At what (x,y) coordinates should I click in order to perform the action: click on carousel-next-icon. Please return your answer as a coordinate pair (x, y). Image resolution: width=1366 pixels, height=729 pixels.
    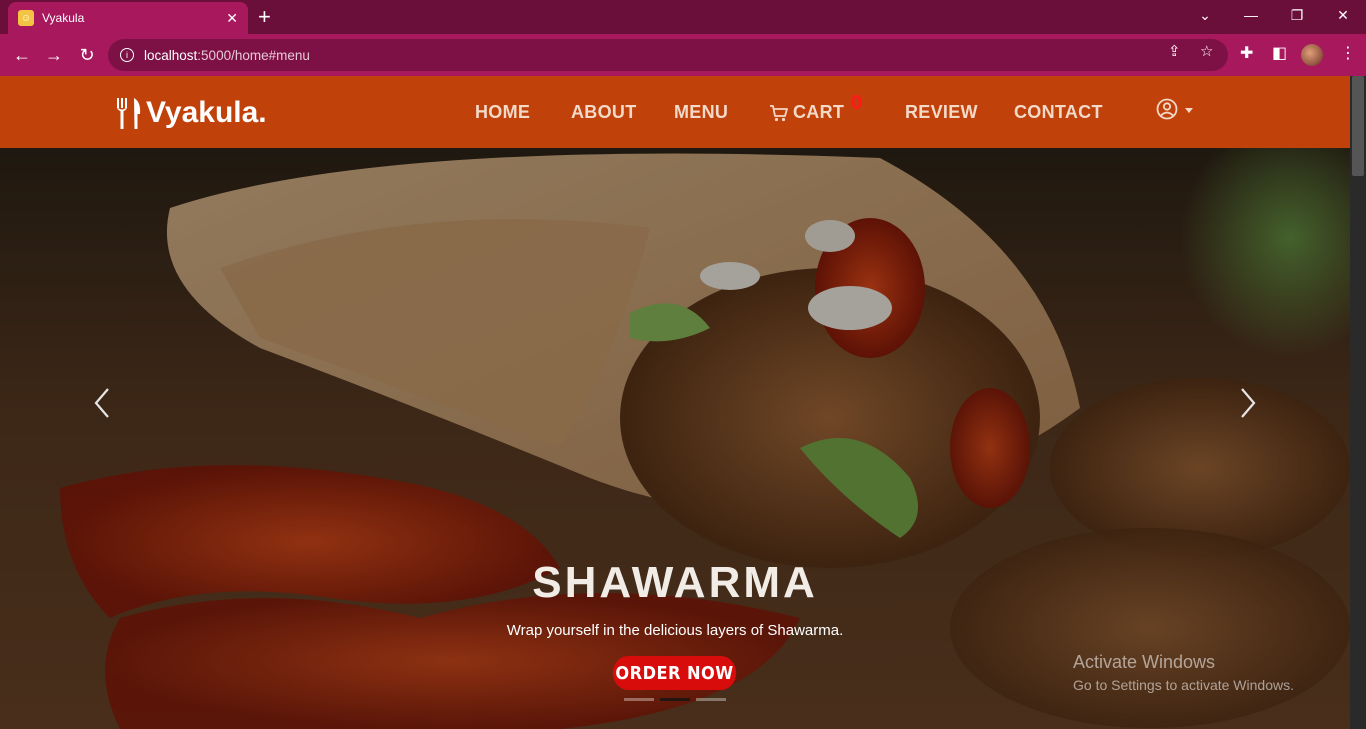
    Looking at the image, I should click on (1248, 403).